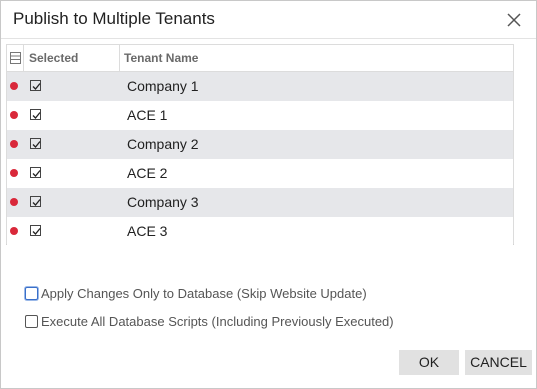 Image resolution: width=537 pixels, height=389 pixels. Describe the element at coordinates (498, 362) in the screenshot. I see `cancel-button: CANCEL` at that location.